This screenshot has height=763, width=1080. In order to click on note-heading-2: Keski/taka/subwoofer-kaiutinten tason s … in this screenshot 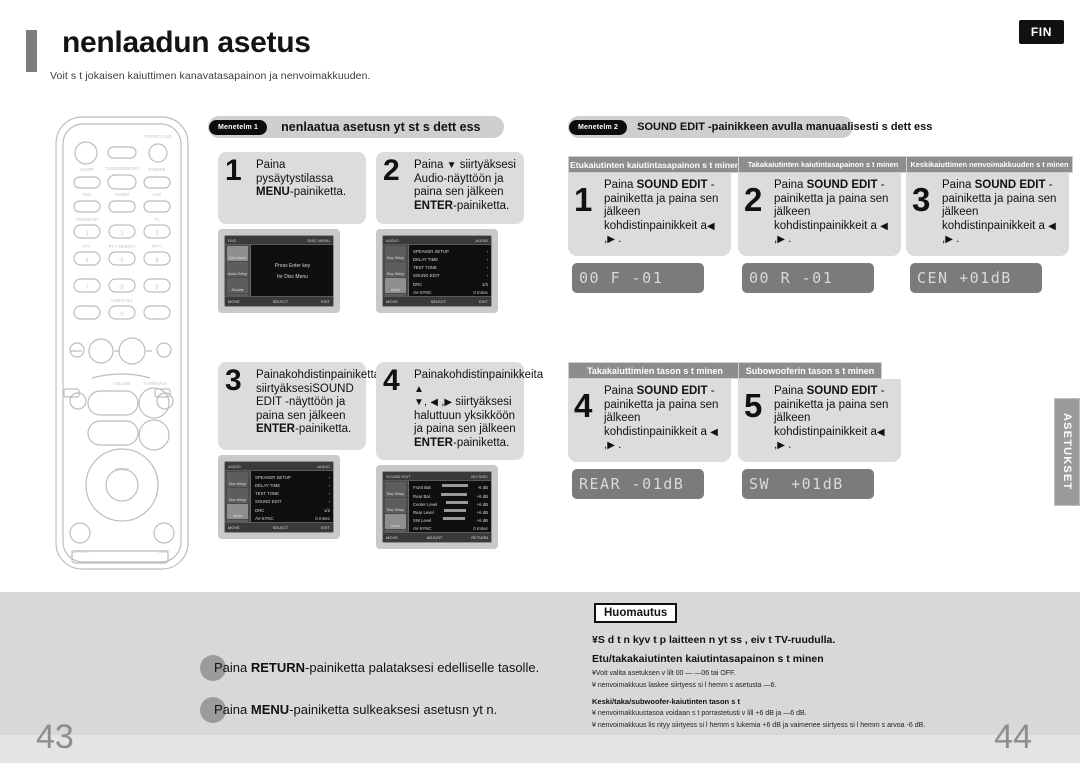, I will do `click(666, 701)`.